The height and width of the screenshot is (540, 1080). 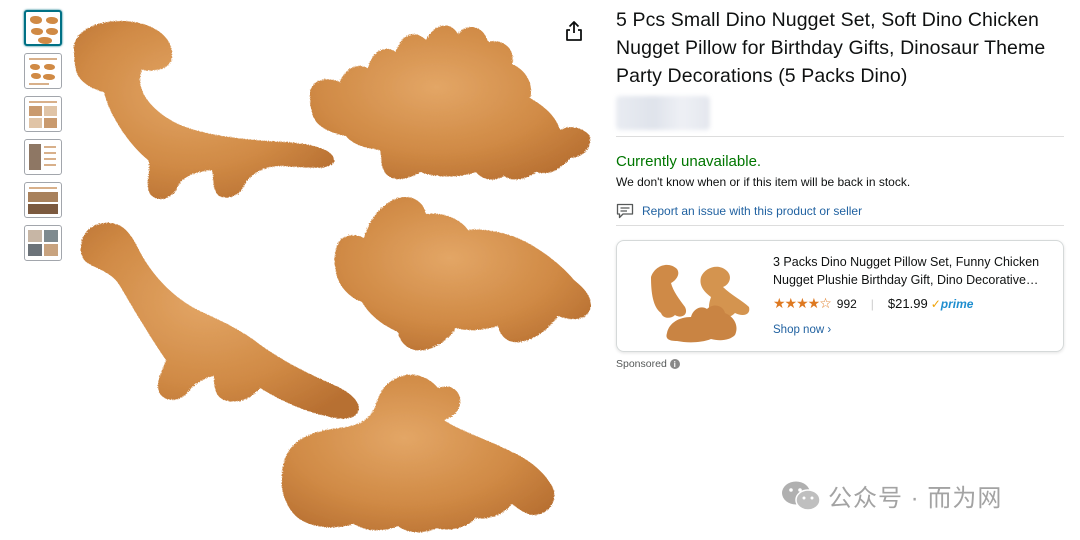 I want to click on sponsored-price: $21.99, so click(x=907, y=303).